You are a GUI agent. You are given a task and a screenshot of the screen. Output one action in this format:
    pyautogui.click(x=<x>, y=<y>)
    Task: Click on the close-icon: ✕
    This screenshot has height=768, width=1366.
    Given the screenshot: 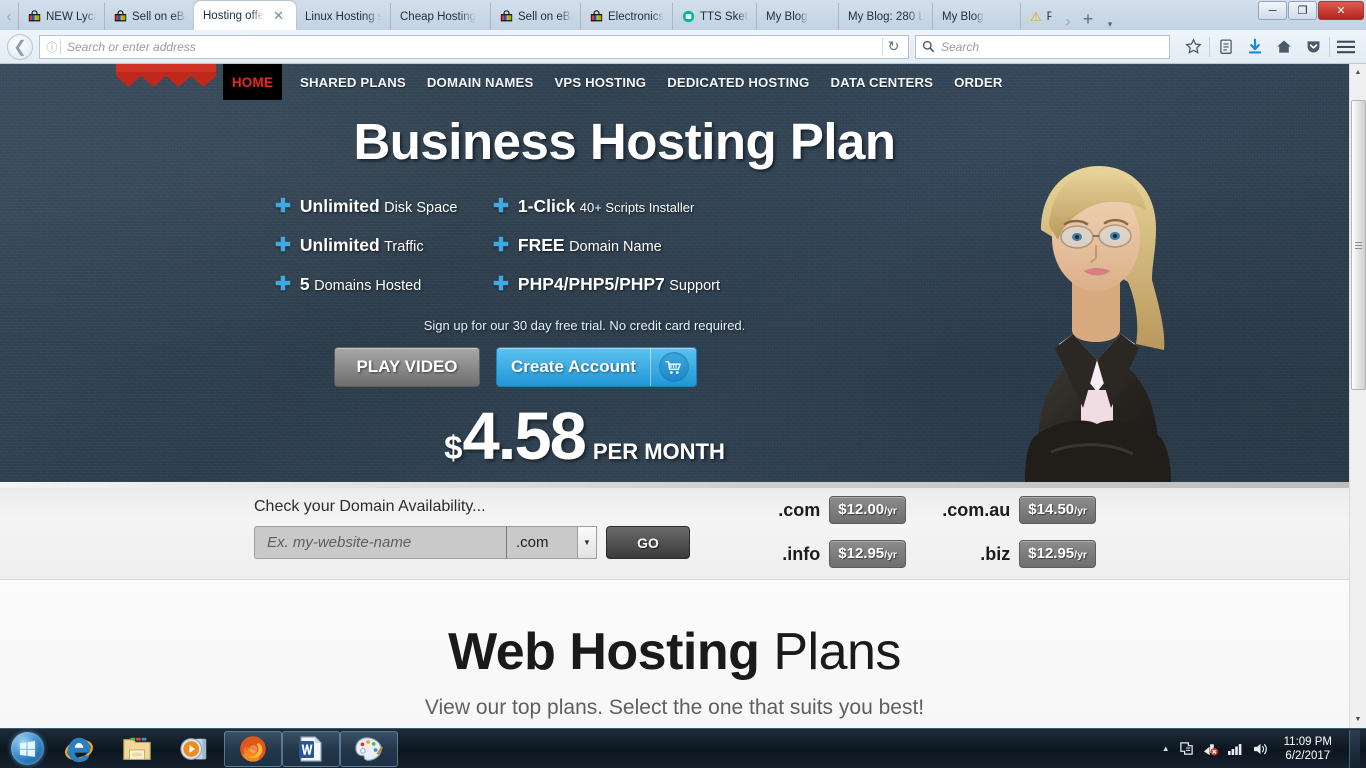 What is the action you would take?
    pyautogui.click(x=278, y=15)
    